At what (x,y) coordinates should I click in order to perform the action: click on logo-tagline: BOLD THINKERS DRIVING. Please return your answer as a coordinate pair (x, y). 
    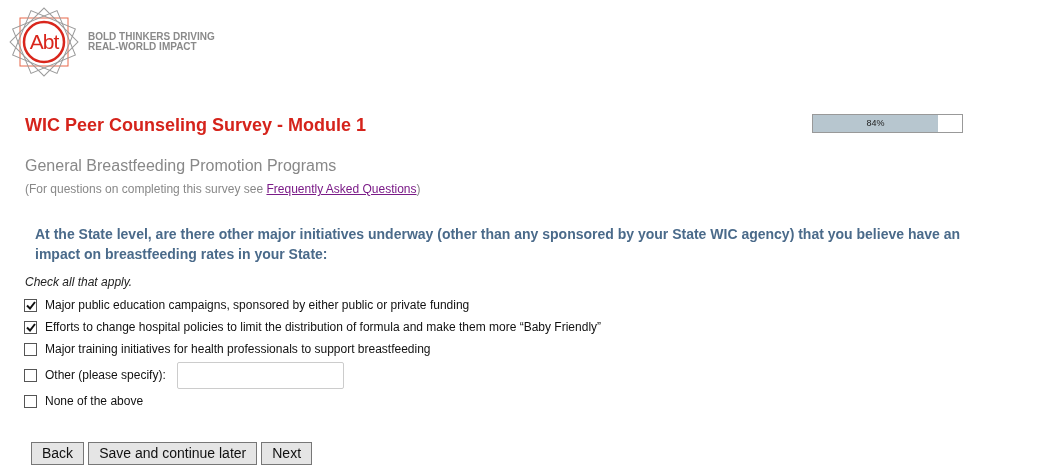
    Looking at the image, I should click on (151, 37).